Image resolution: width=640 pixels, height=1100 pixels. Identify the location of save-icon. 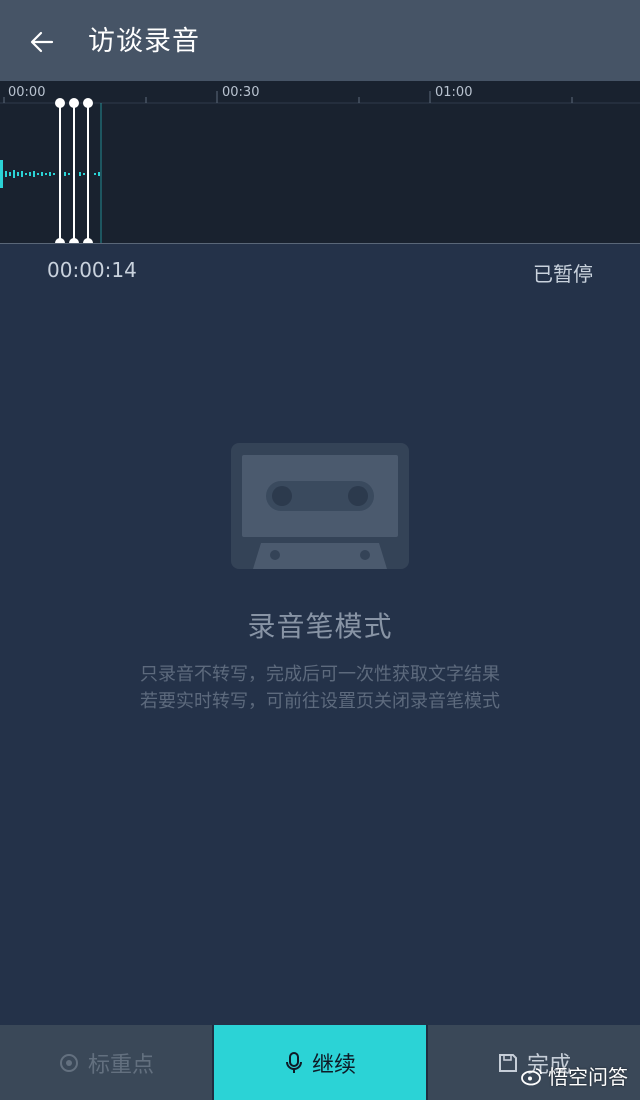
(508, 1063).